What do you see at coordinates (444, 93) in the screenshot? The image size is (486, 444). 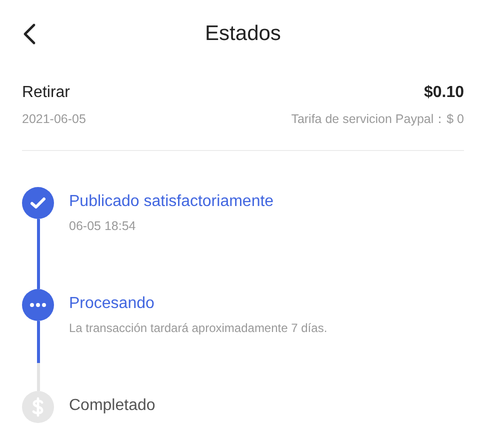 I see `amount: $0.10` at bounding box center [444, 93].